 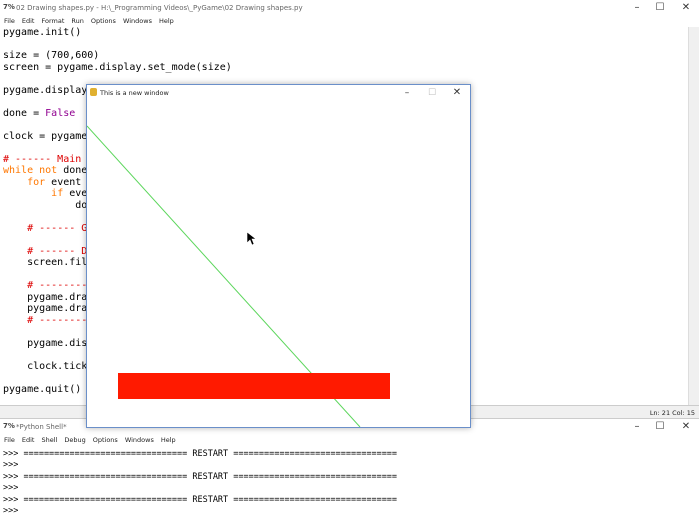 I want to click on menu-debug: Debug, so click(x=74, y=440).